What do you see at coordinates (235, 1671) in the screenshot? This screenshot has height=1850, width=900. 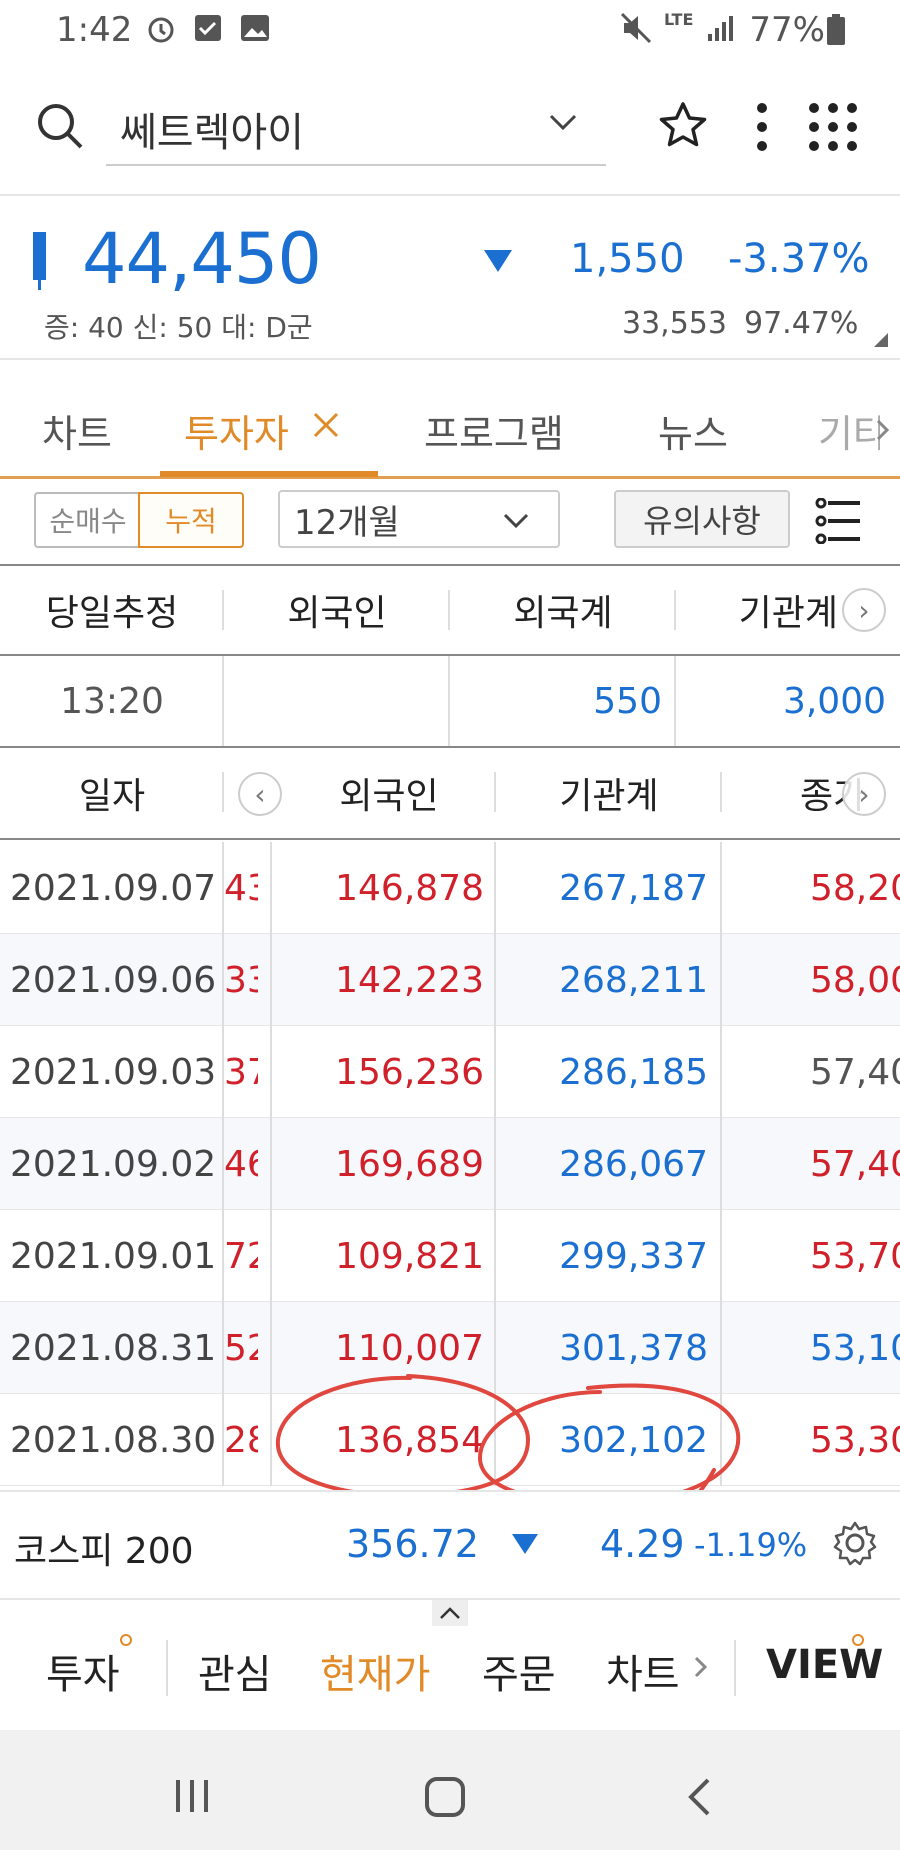 I see `nav-watchlist: 관심` at bounding box center [235, 1671].